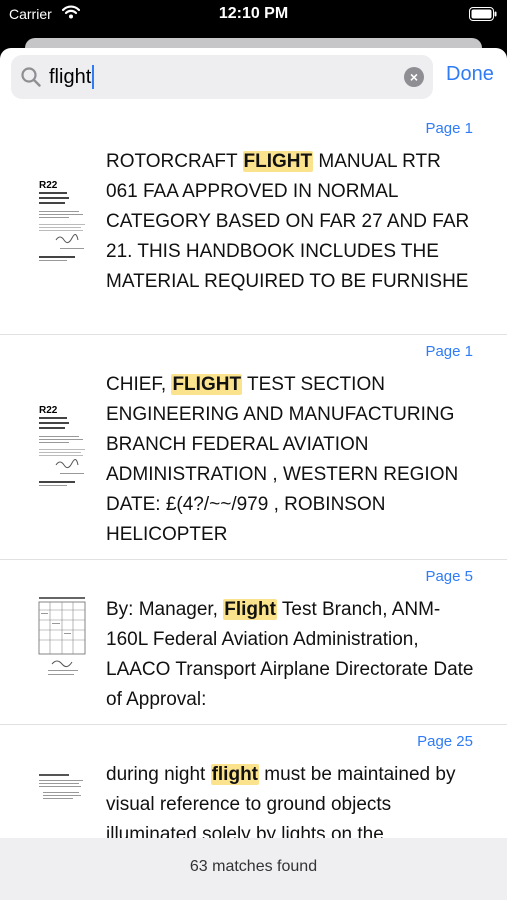  Describe the element at coordinates (165, 609) in the screenshot. I see `snippet-prefix: By: Manager,` at that location.